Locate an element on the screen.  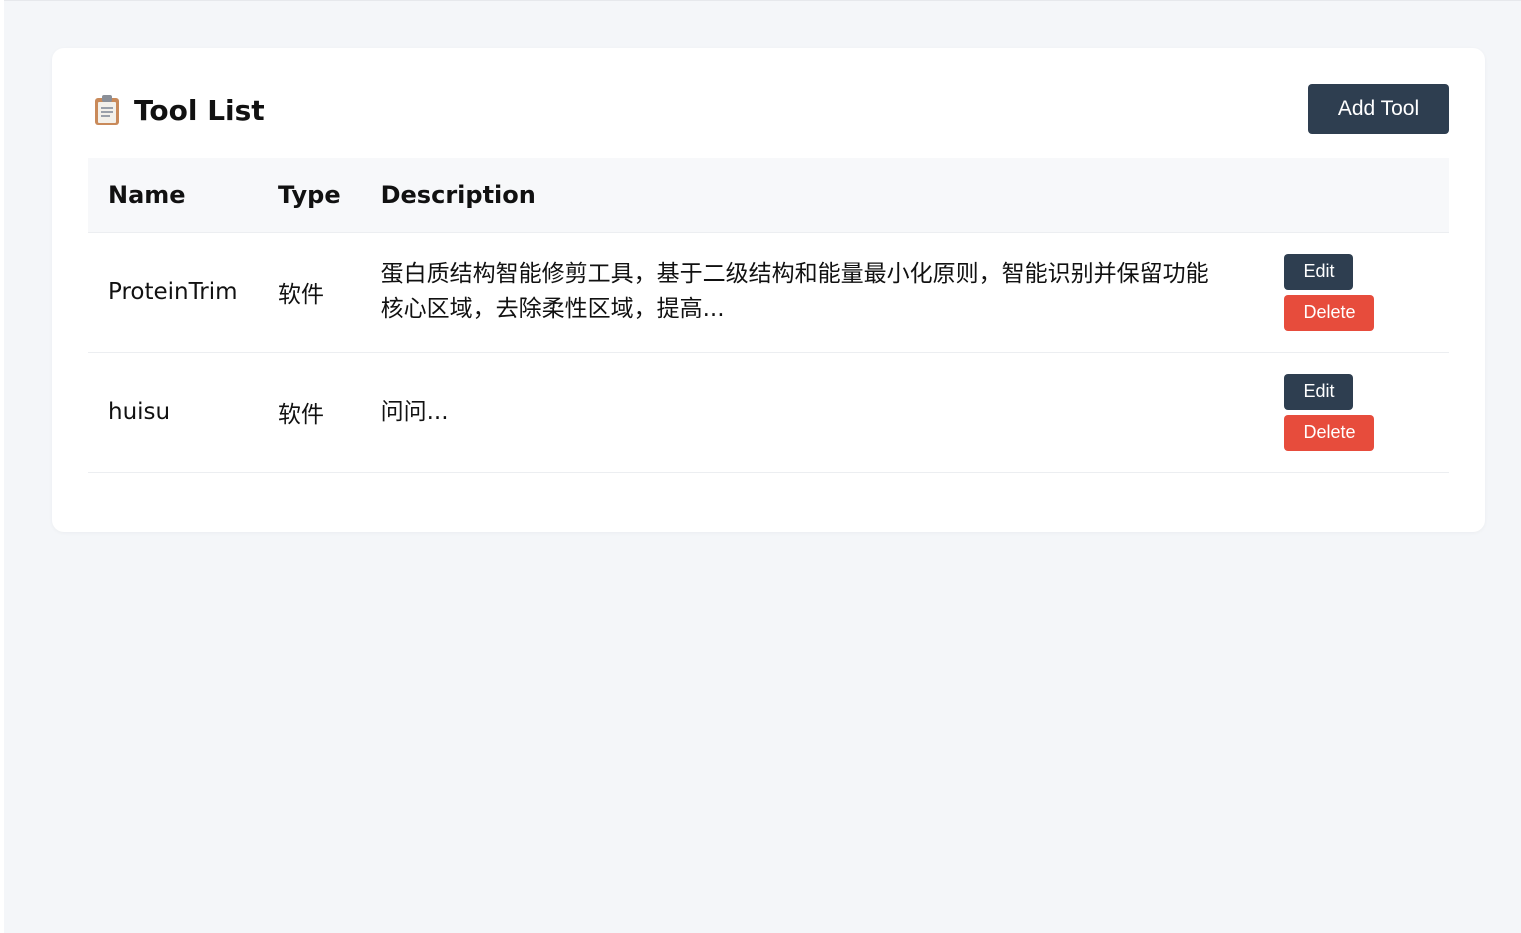
column-header-actions is located at coordinates (1356, 195).